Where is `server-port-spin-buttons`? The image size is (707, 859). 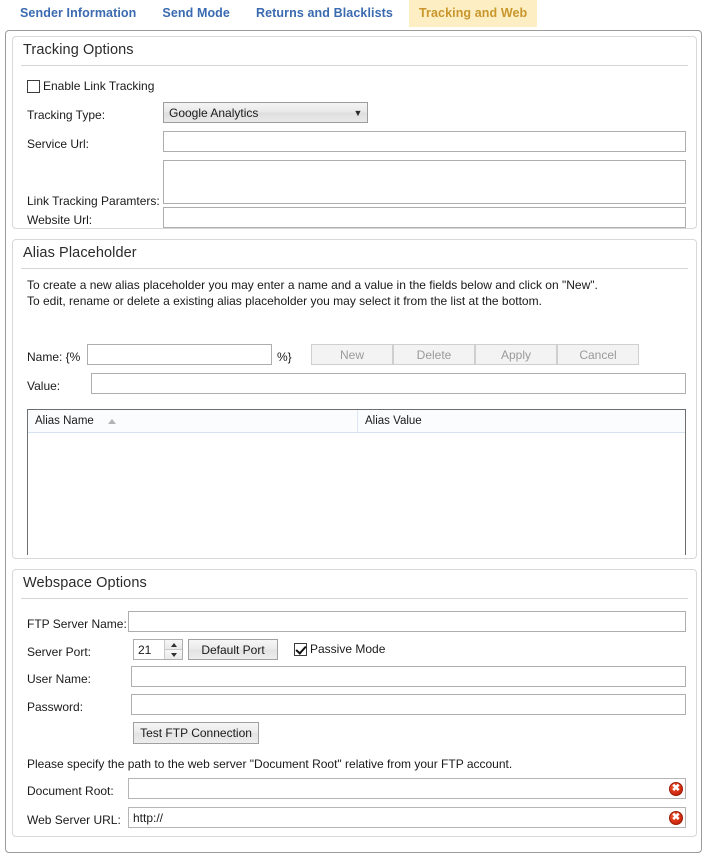
server-port-spin-buttons is located at coordinates (173, 649).